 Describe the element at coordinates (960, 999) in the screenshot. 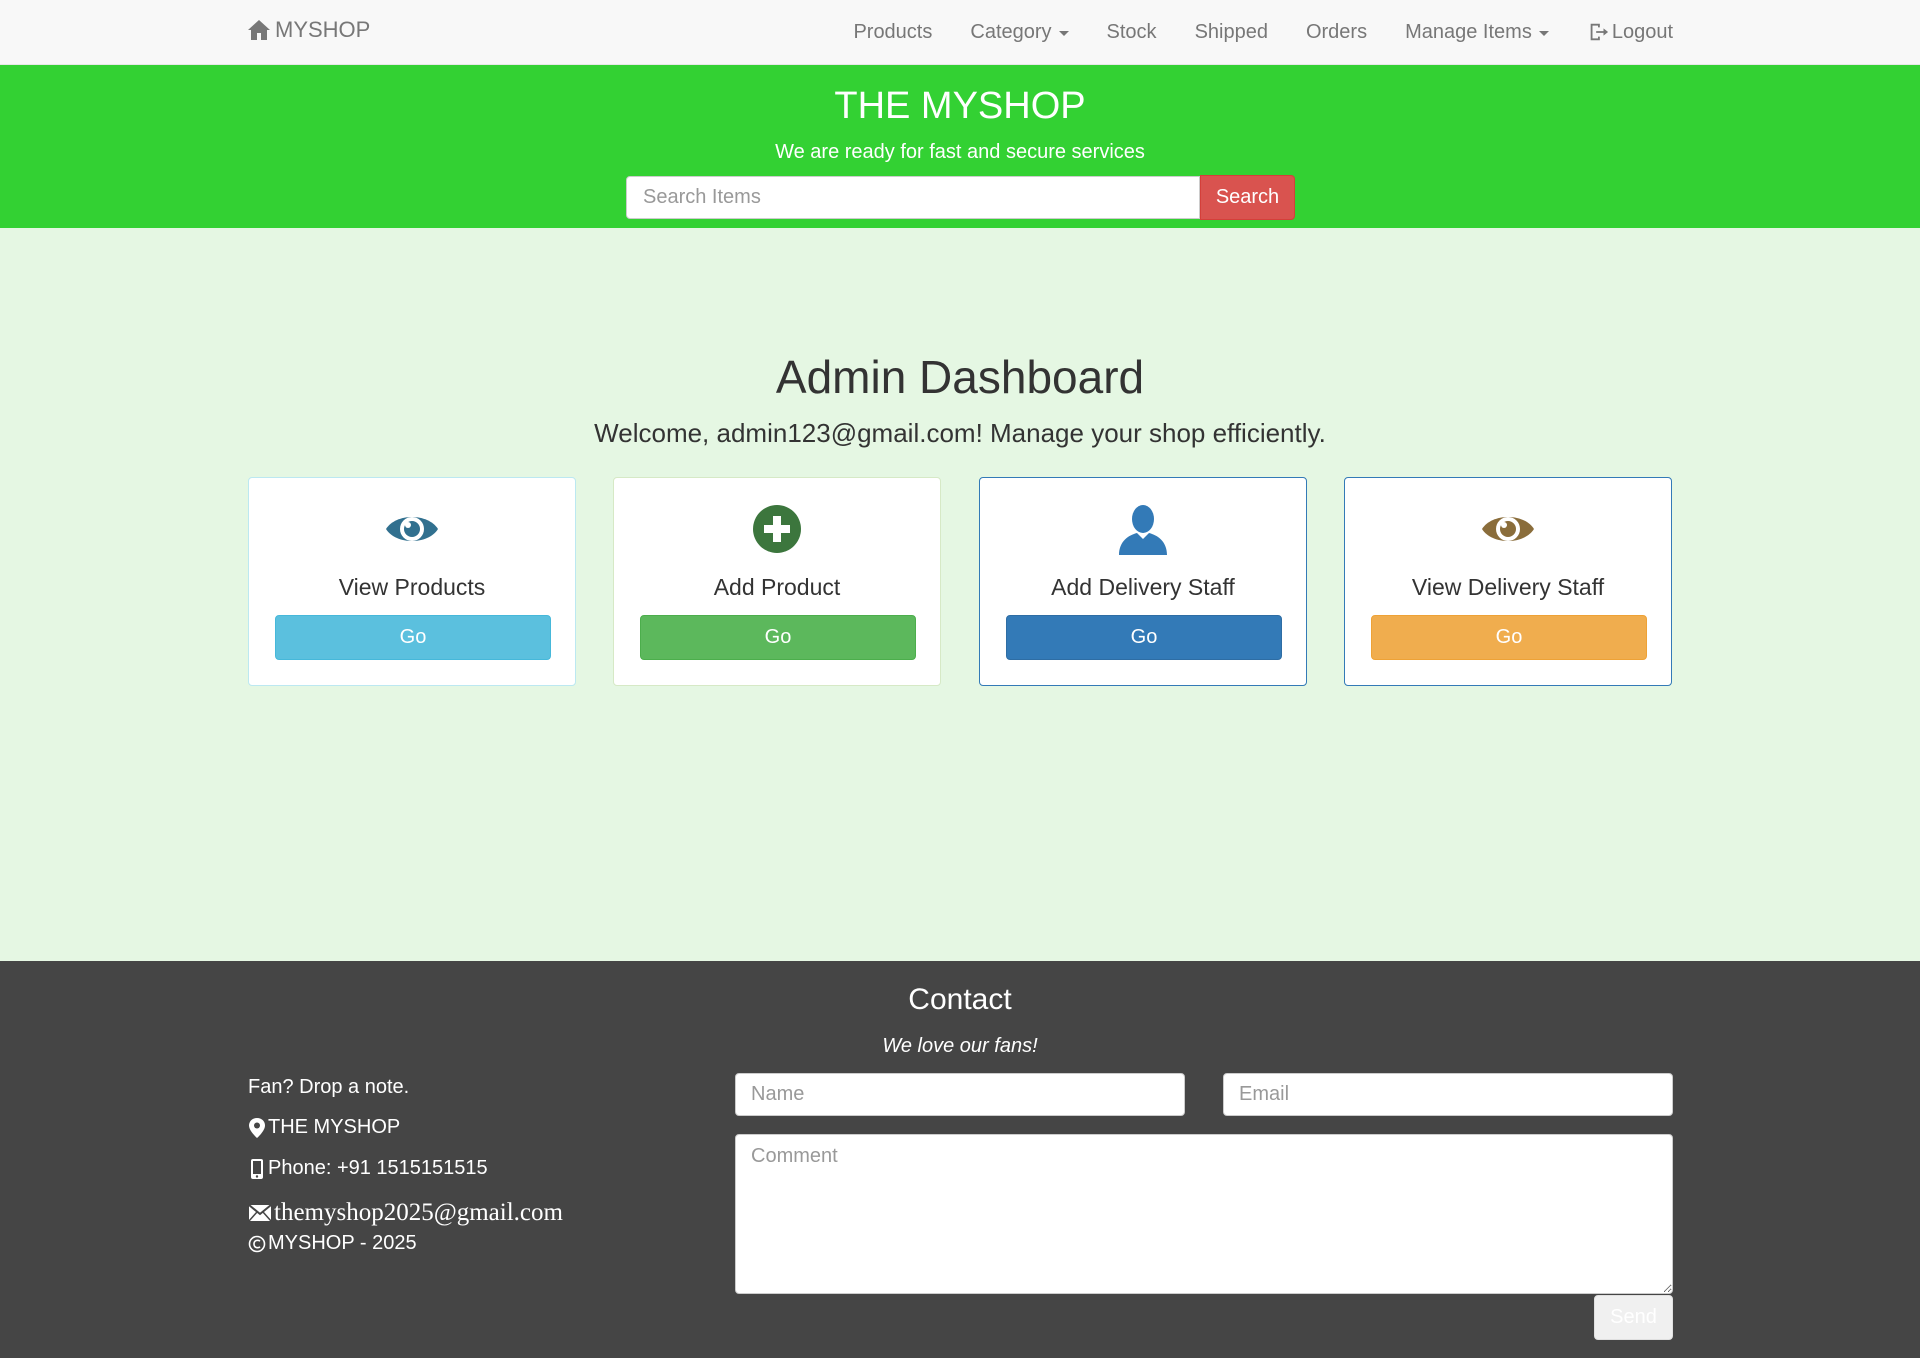

I see `footer-title: Contact` at that location.